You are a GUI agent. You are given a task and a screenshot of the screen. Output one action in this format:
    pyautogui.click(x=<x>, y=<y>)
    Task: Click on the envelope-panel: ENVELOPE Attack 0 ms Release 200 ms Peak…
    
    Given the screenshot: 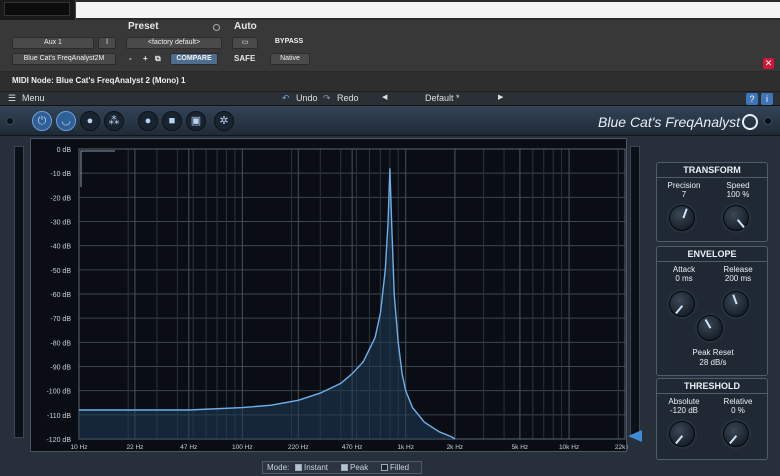 What is the action you would take?
    pyautogui.click(x=712, y=311)
    